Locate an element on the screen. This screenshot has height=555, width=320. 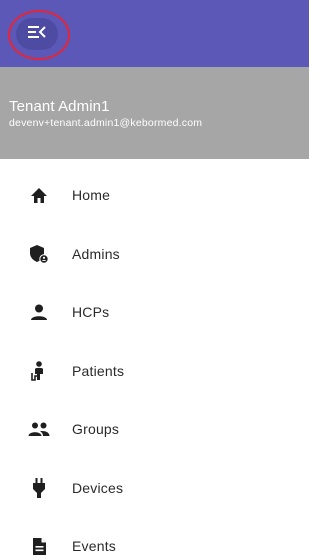
nav-item-home: Home is located at coordinates (154, 195).